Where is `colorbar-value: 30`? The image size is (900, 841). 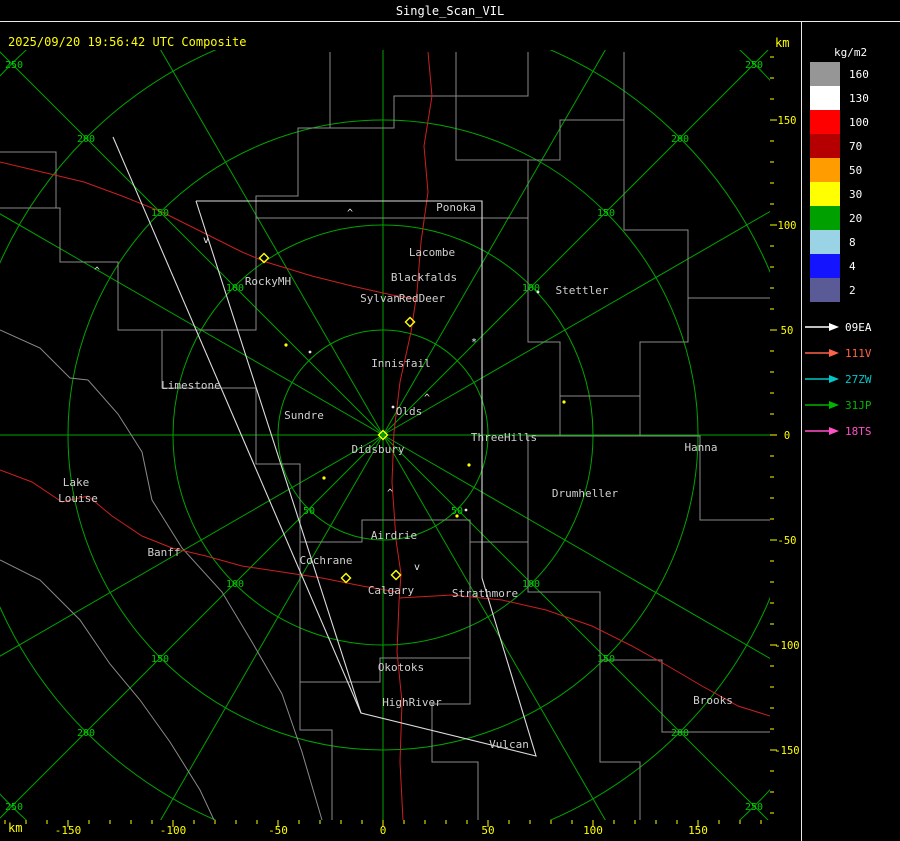 colorbar-value: 30 is located at coordinates (856, 194).